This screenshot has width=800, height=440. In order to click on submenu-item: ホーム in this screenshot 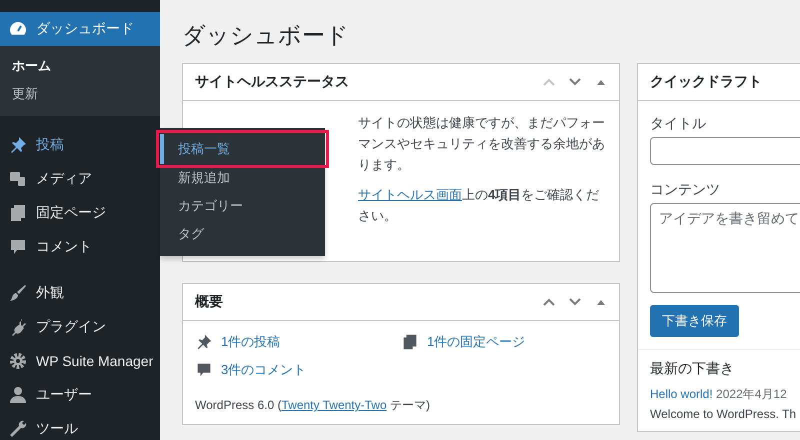, I will do `click(80, 66)`.